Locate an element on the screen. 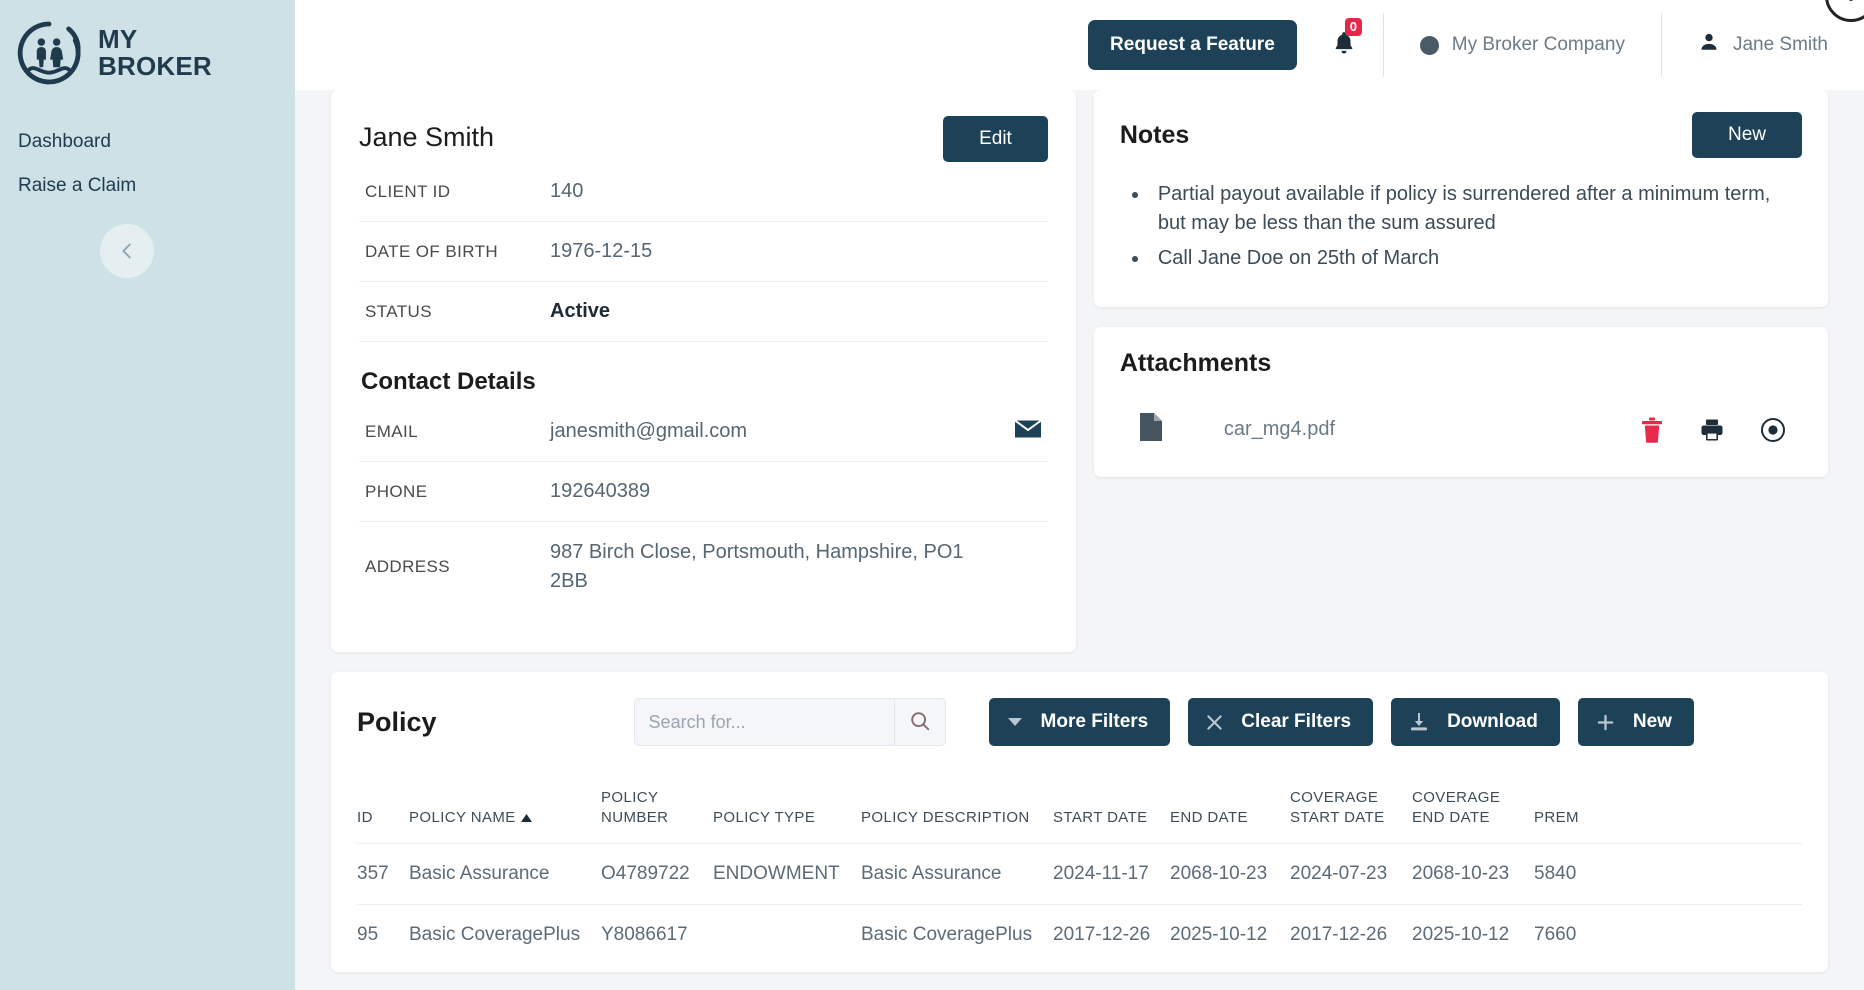 This screenshot has width=1864, height=990. printer-icon is located at coordinates (1712, 430).